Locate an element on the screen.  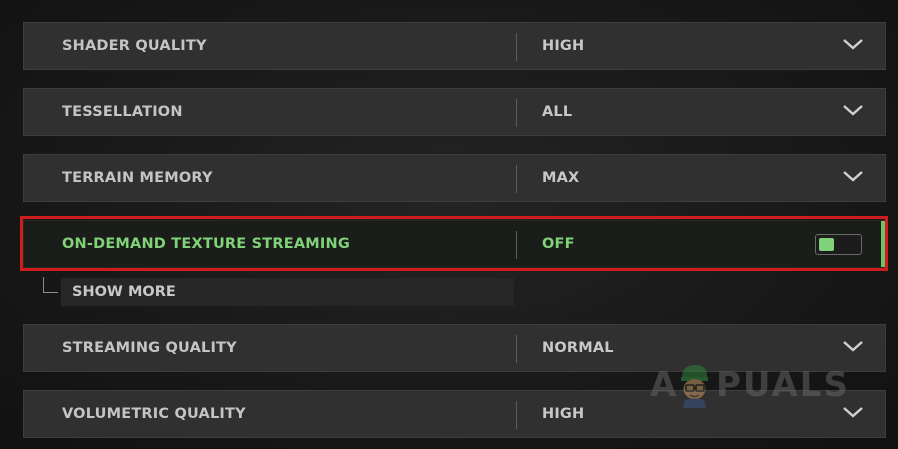
setting-row-on-demand-texture-streaming: ON-DEMAND TEXTURE STREAMING OFF is located at coordinates (454, 244).